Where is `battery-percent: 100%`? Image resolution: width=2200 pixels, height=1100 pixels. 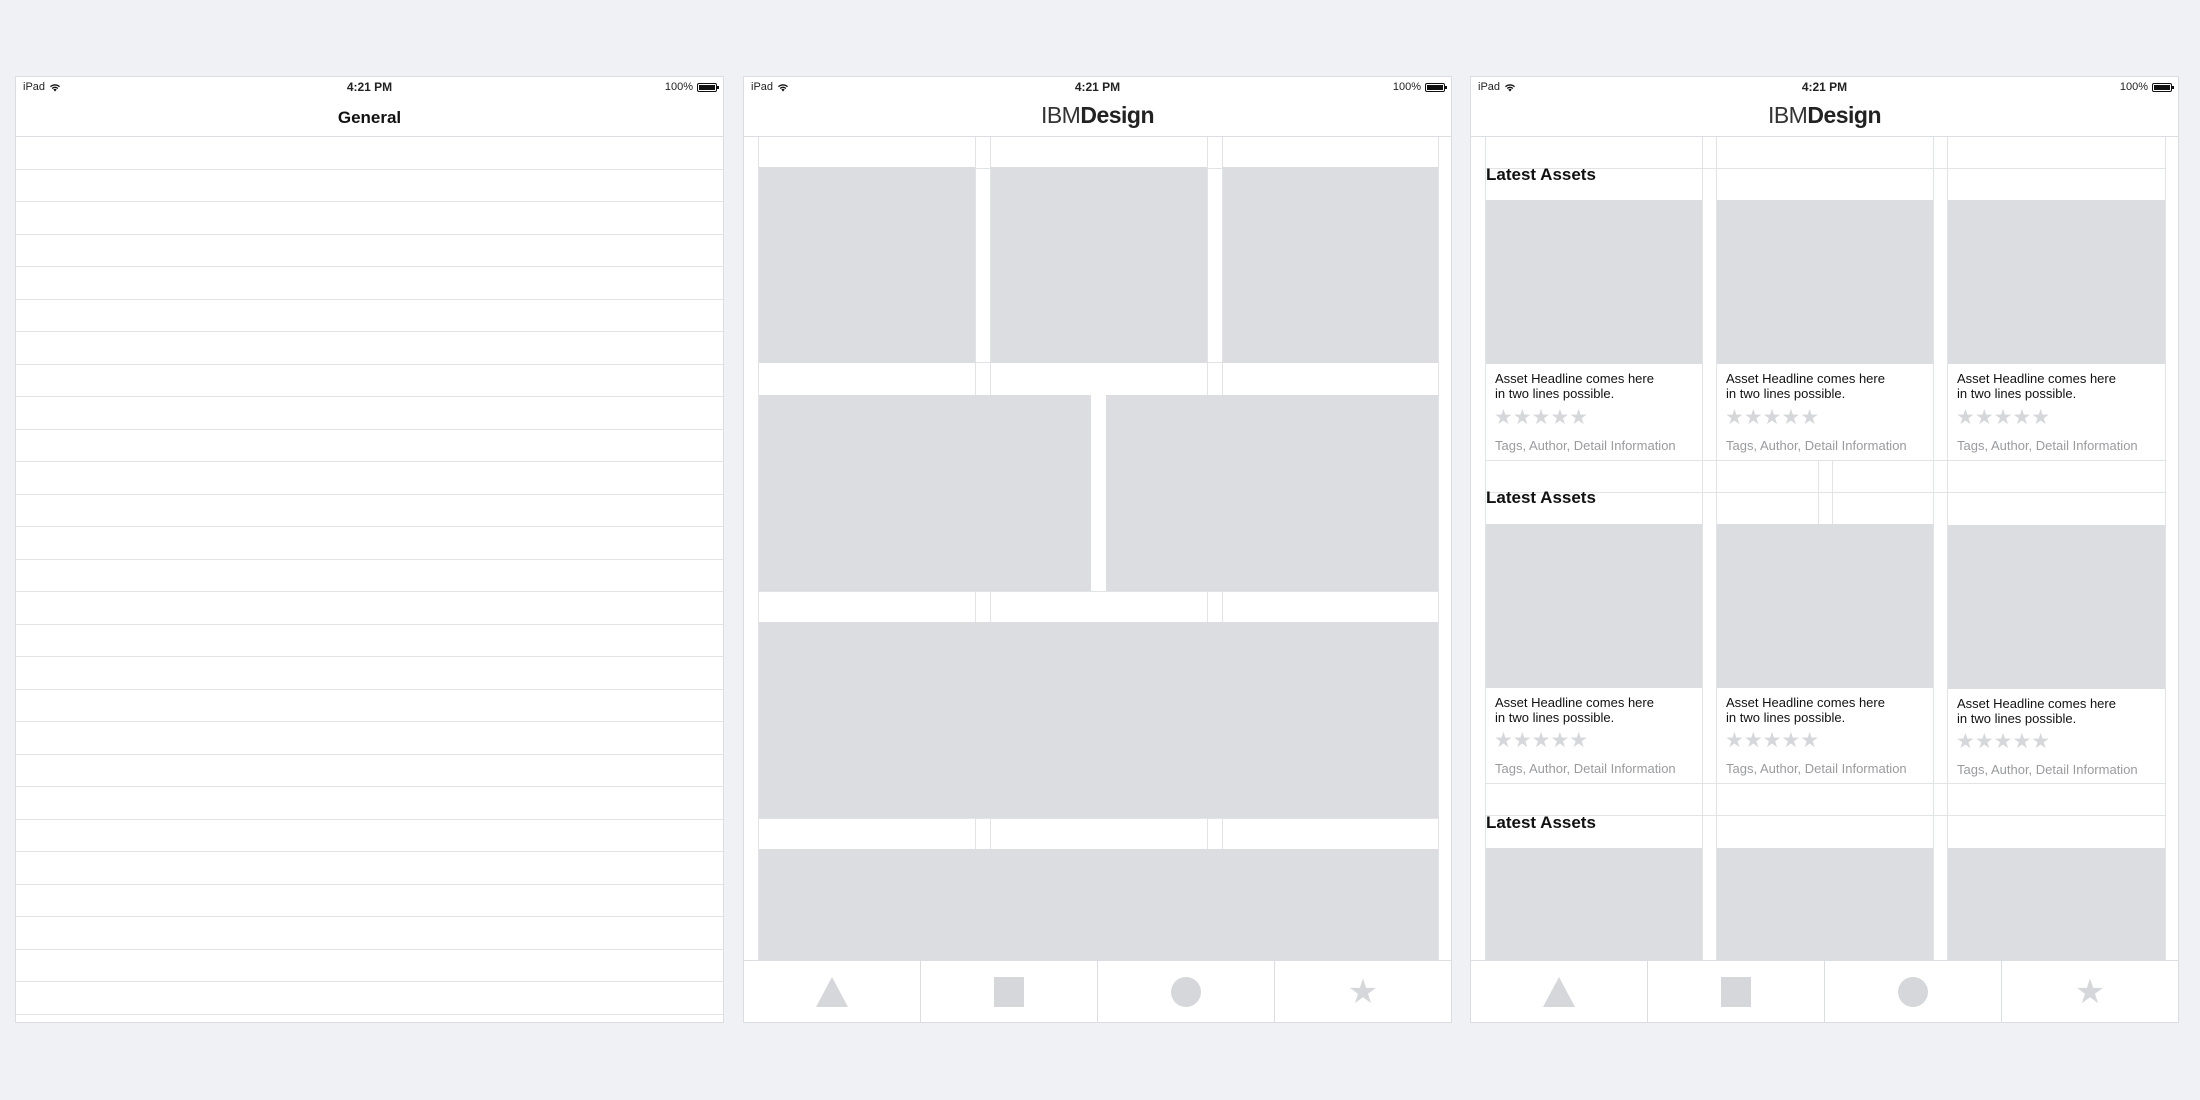
battery-percent: 100% is located at coordinates (678, 87).